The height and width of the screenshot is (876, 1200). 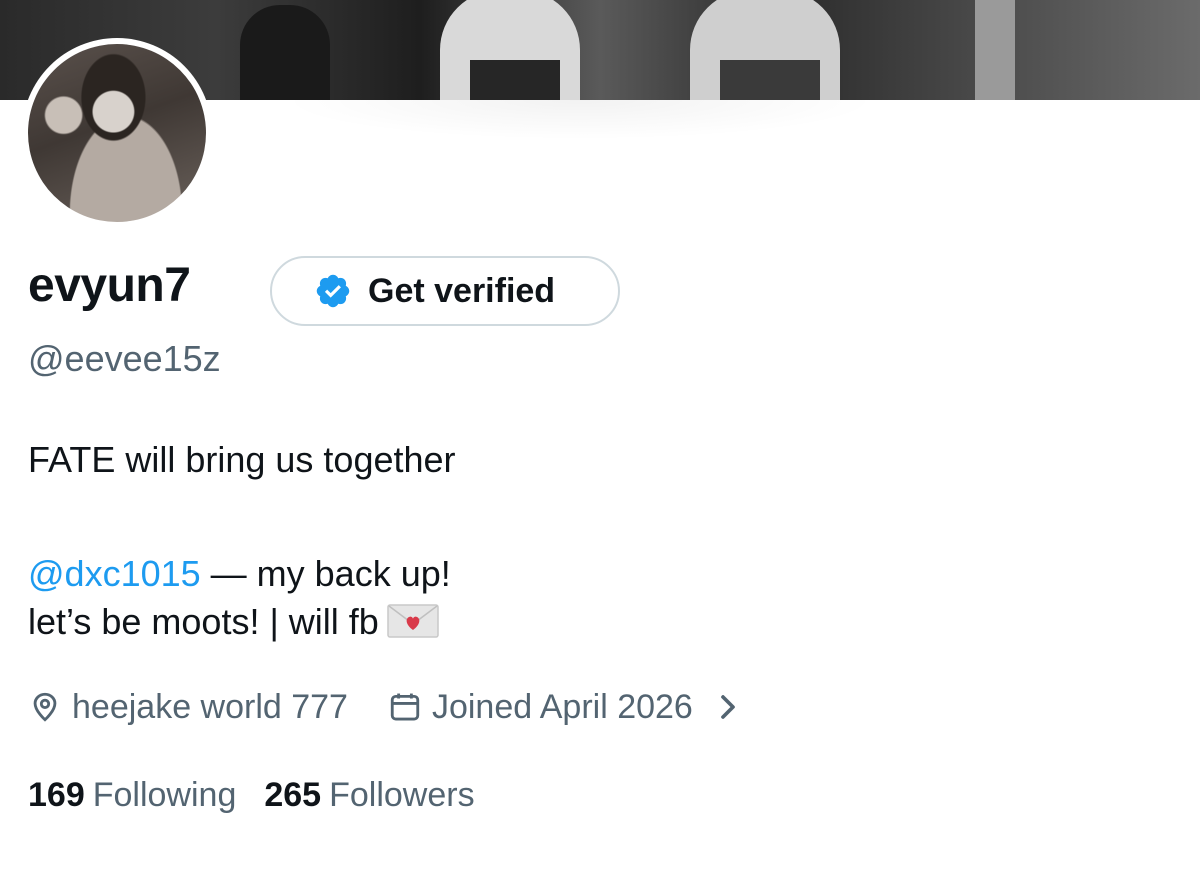 I want to click on display-name: evyun7, so click(x=109, y=285).